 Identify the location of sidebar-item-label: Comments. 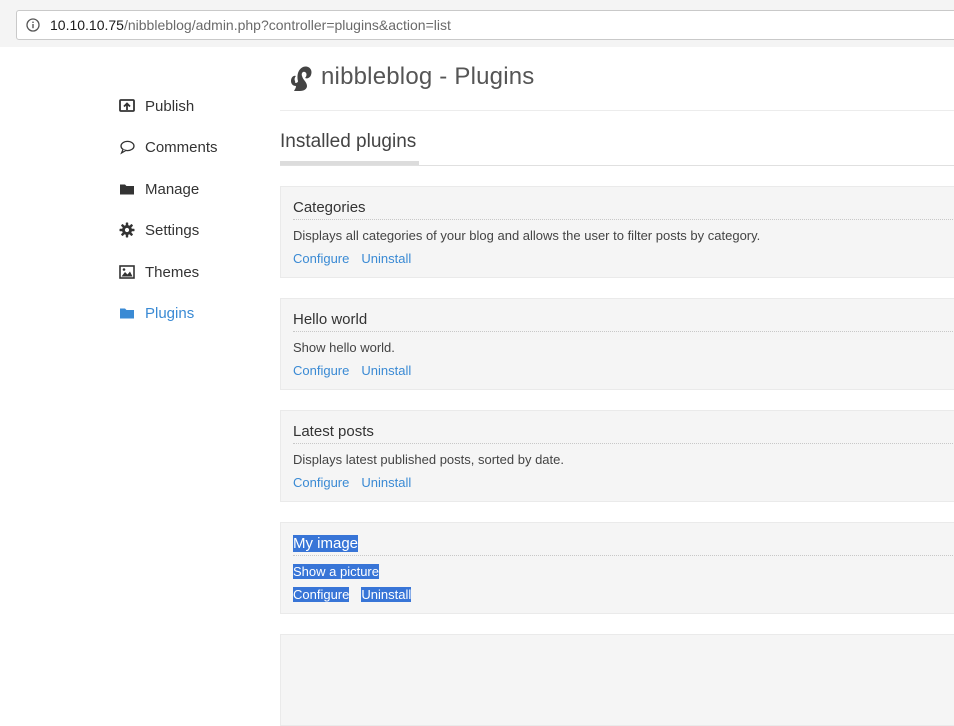
(181, 147).